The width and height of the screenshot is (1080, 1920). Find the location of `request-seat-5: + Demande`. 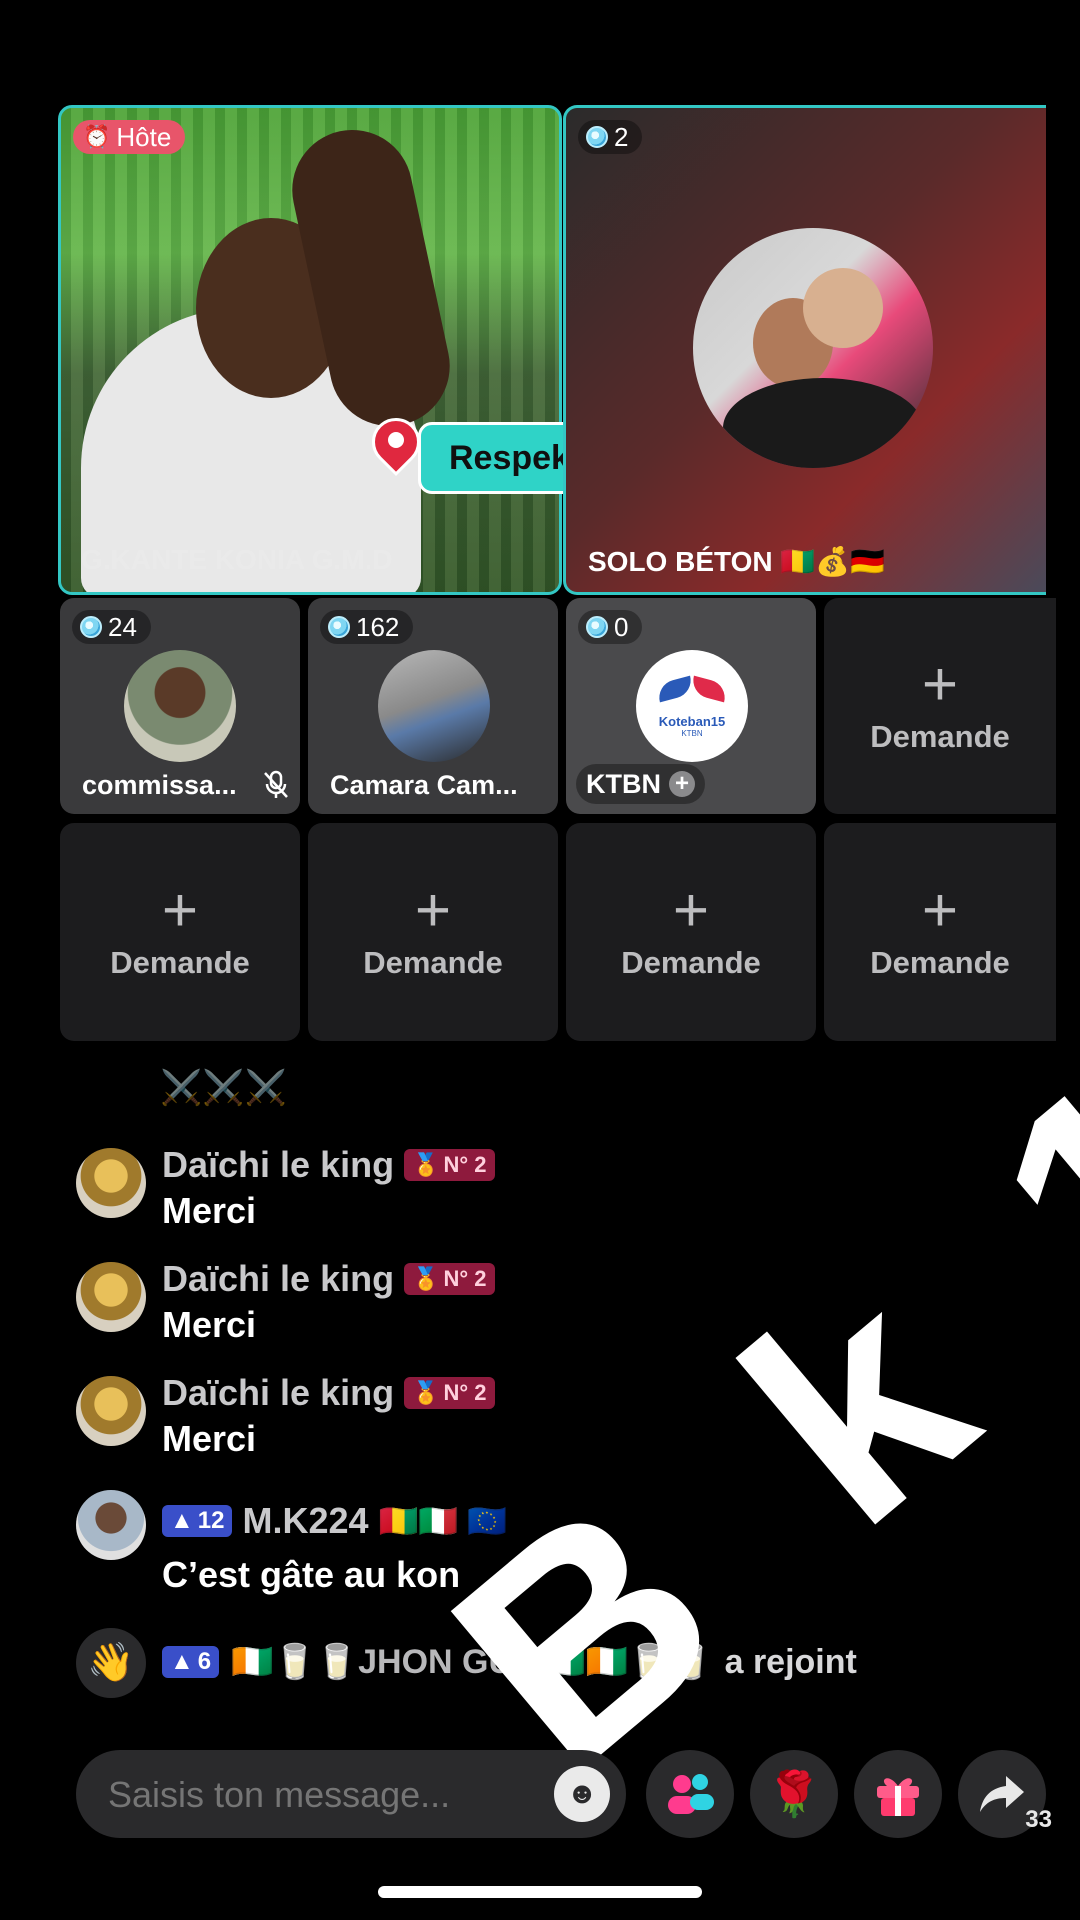

request-seat-5: + Demande is located at coordinates (940, 932).